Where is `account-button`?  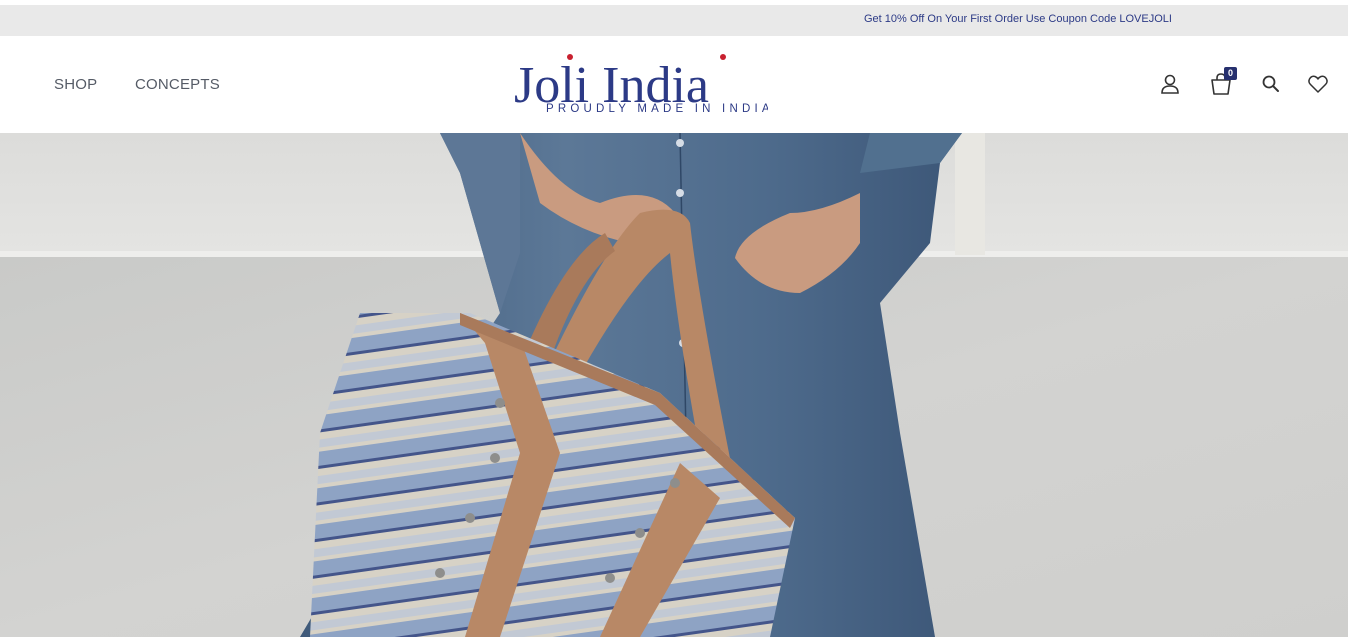 account-button is located at coordinates (1170, 84).